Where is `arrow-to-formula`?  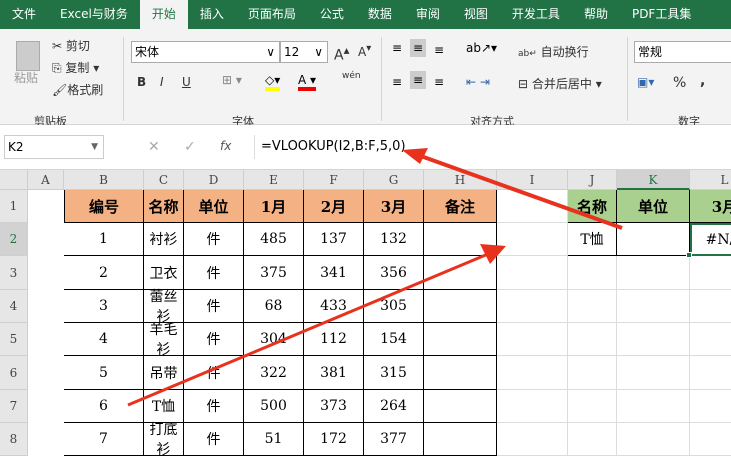 arrow-to-formula is located at coordinates (520, 191).